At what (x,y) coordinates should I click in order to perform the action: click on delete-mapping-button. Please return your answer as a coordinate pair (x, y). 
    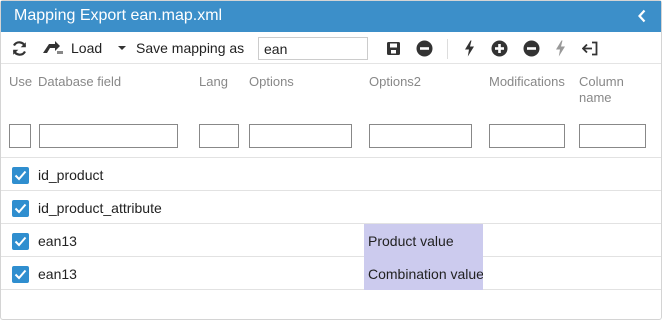
    Looking at the image, I should click on (424, 48).